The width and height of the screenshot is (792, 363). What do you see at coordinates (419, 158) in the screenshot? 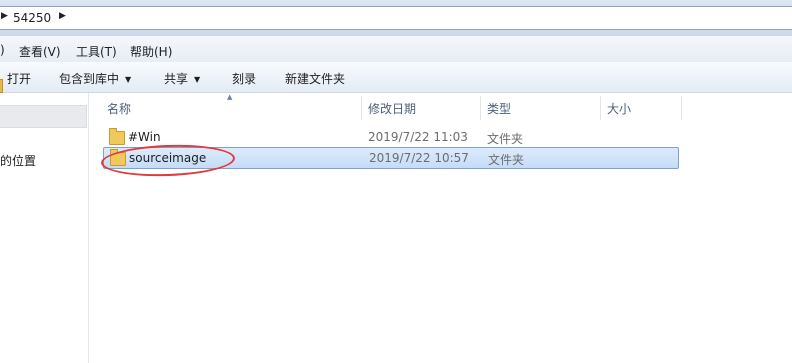
I see `file-date: 2019/7/22 10:57` at bounding box center [419, 158].